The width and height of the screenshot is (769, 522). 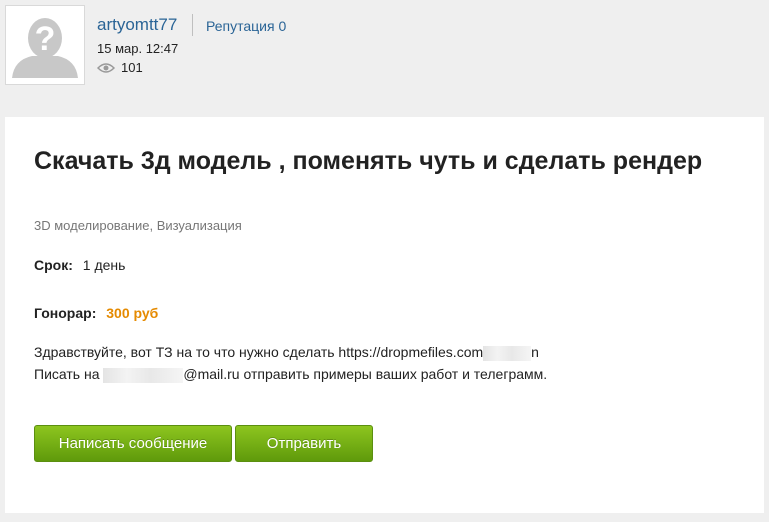 I want to click on fee-row: Гонорар: 300 руб, so click(x=96, y=313).